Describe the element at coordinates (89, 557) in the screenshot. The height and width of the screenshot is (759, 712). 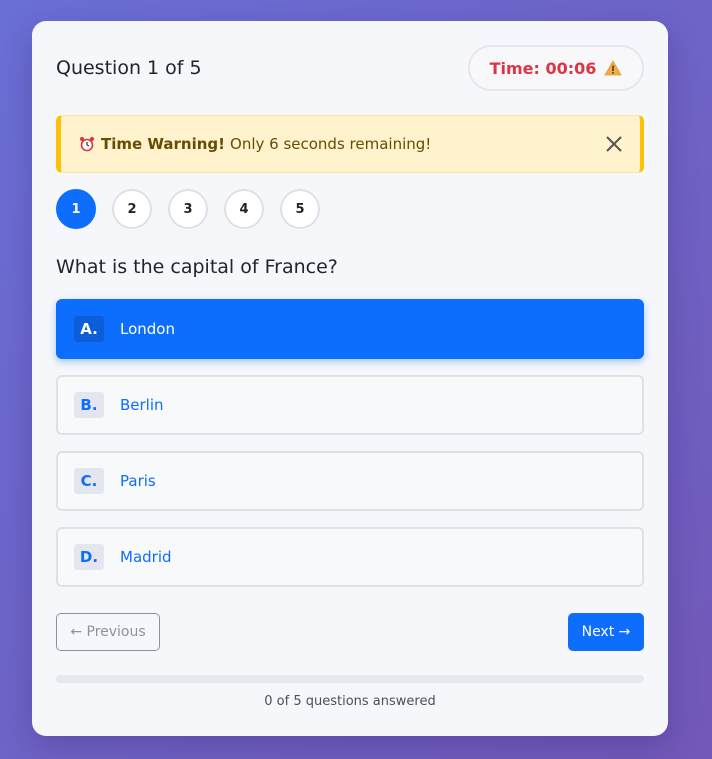
I see `option-letter: D.` at that location.